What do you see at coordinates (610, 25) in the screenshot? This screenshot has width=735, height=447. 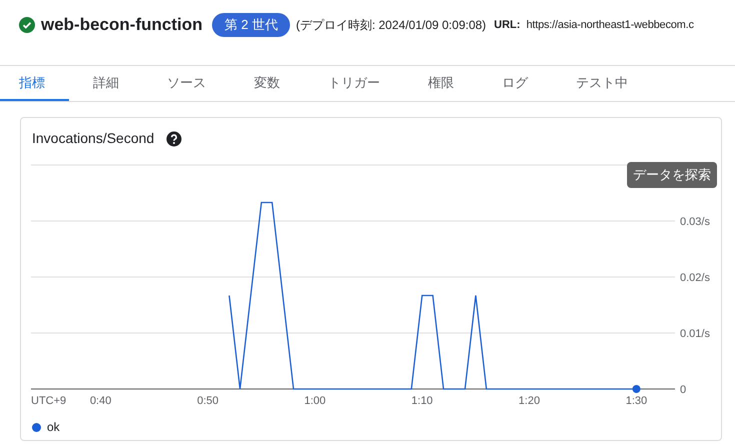 I see `url-text: https://asia-northeast1-webbecom.c` at bounding box center [610, 25].